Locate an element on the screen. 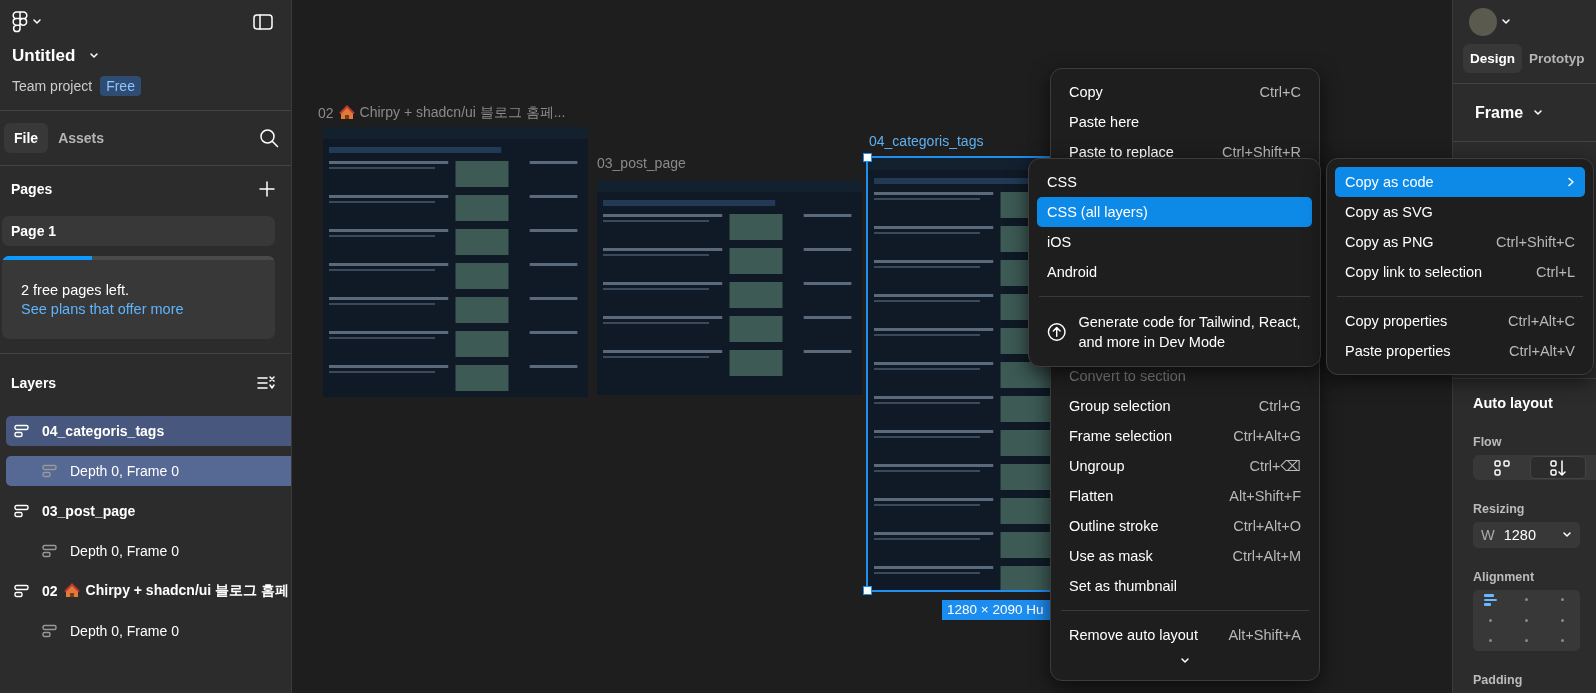  alignment-label: Alignment is located at coordinates (1504, 577).